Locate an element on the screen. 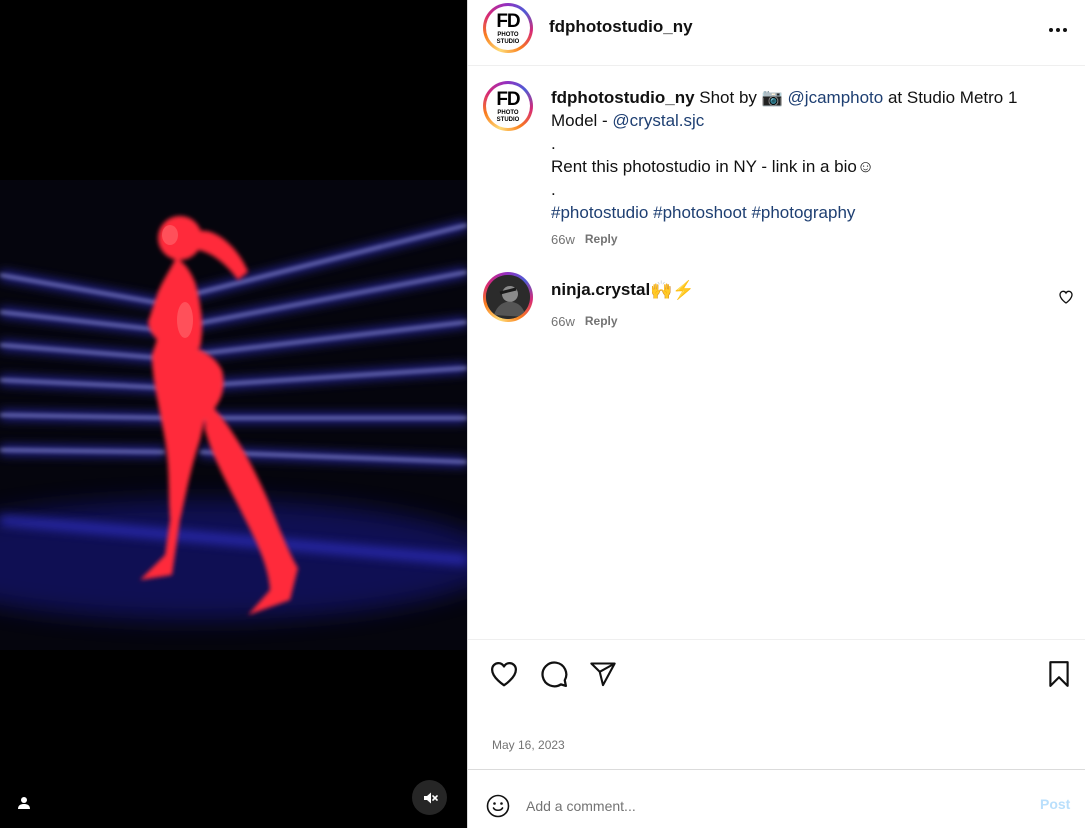 The width and height of the screenshot is (1085, 828). author-username: fdphotostudio_ny is located at coordinates (621, 27).